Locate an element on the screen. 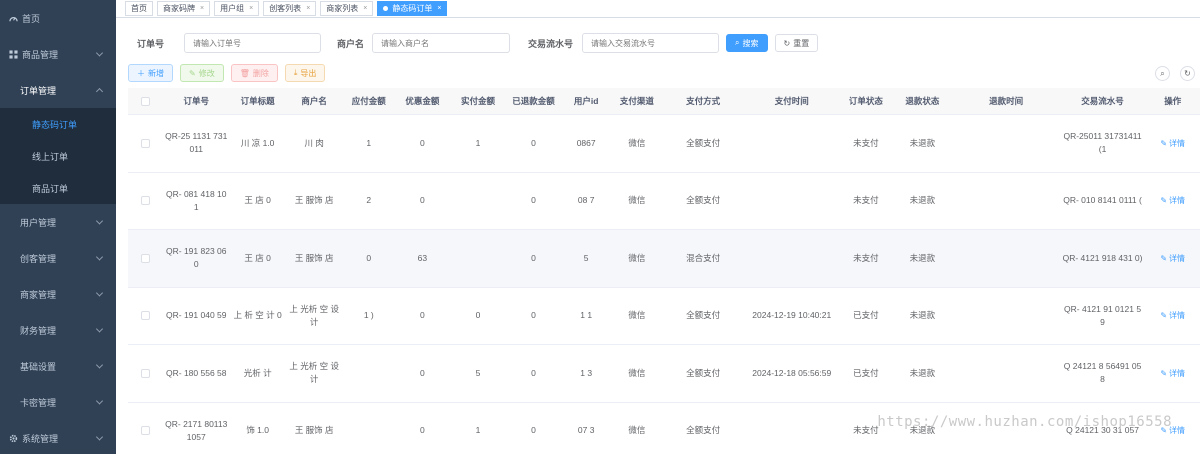 Image resolution: width=1200 pixels, height=454 pixels. cell-merchant-name: 上 光析 空 设计 is located at coordinates (314, 373).